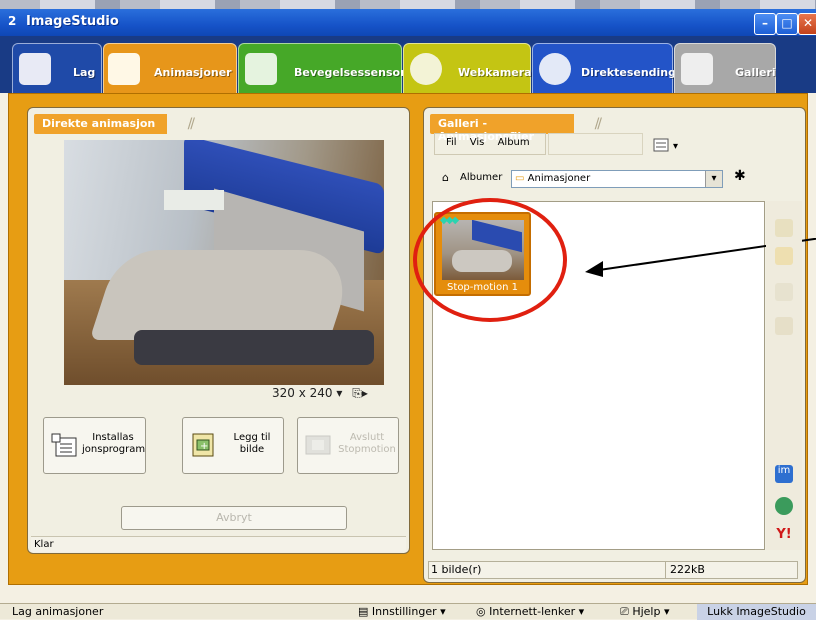 This screenshot has height=620, width=816. I want to click on tab-webkamera: Webkamera, so click(467, 68).